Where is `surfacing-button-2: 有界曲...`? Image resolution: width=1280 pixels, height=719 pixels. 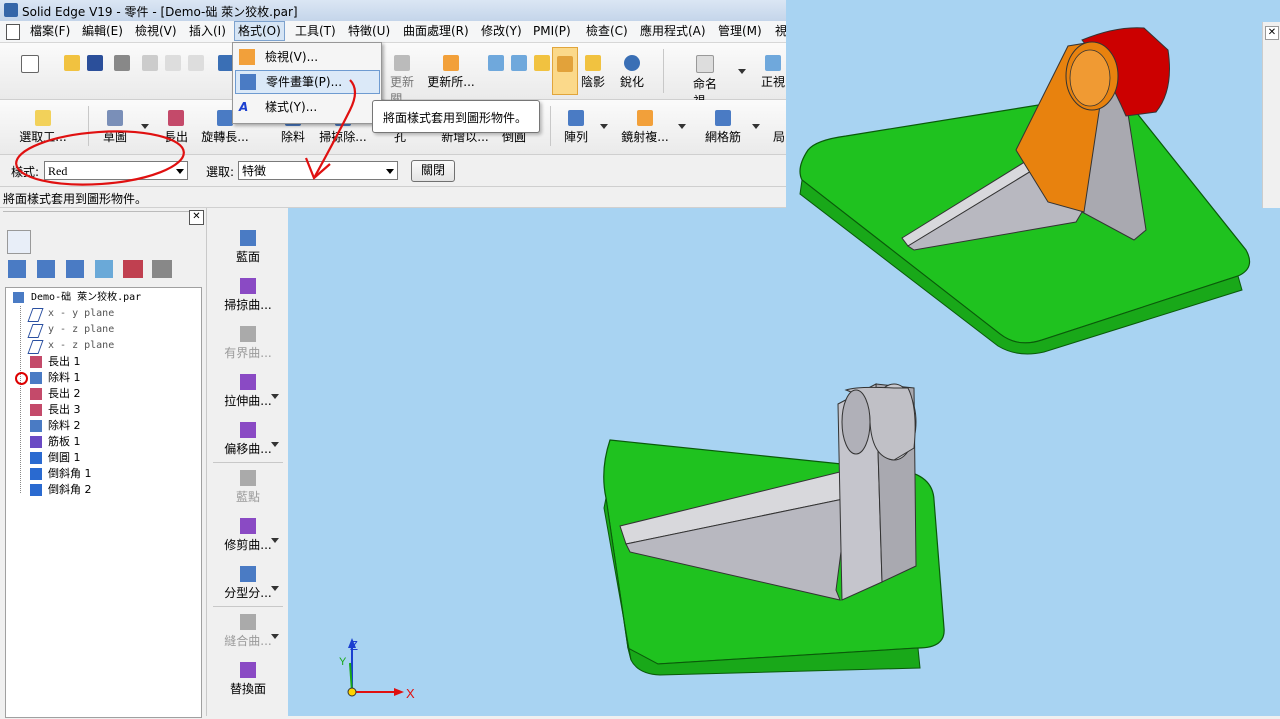 surfacing-button-2: 有界曲... is located at coordinates (248, 343).